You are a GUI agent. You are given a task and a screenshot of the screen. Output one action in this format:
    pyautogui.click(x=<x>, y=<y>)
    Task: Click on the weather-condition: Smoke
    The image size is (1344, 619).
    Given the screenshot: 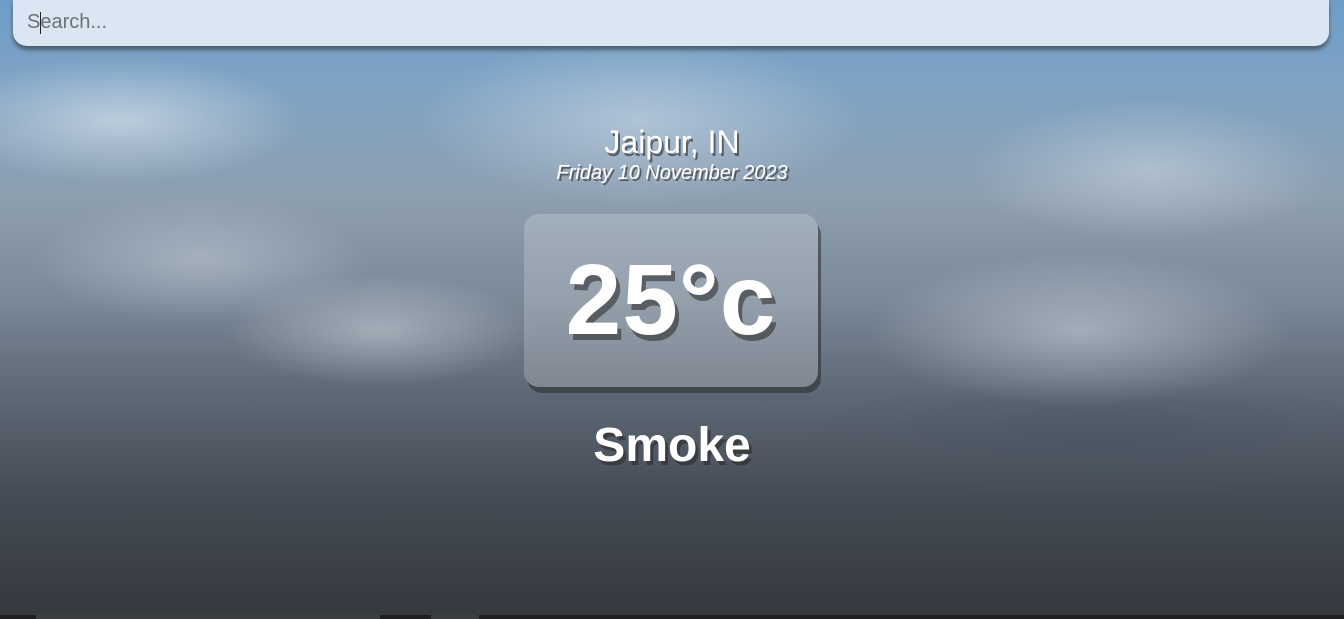 What is the action you would take?
    pyautogui.click(x=672, y=445)
    